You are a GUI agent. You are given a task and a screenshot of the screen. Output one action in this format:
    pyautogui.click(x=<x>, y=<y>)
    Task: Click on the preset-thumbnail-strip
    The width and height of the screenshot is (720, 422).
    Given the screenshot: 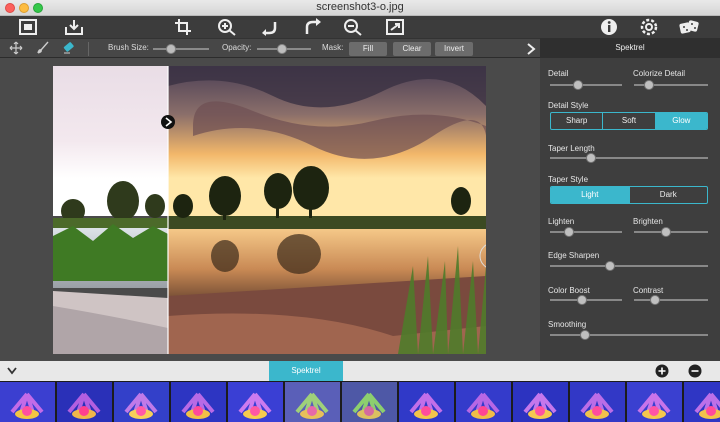 What is the action you would take?
    pyautogui.click(x=360, y=401)
    